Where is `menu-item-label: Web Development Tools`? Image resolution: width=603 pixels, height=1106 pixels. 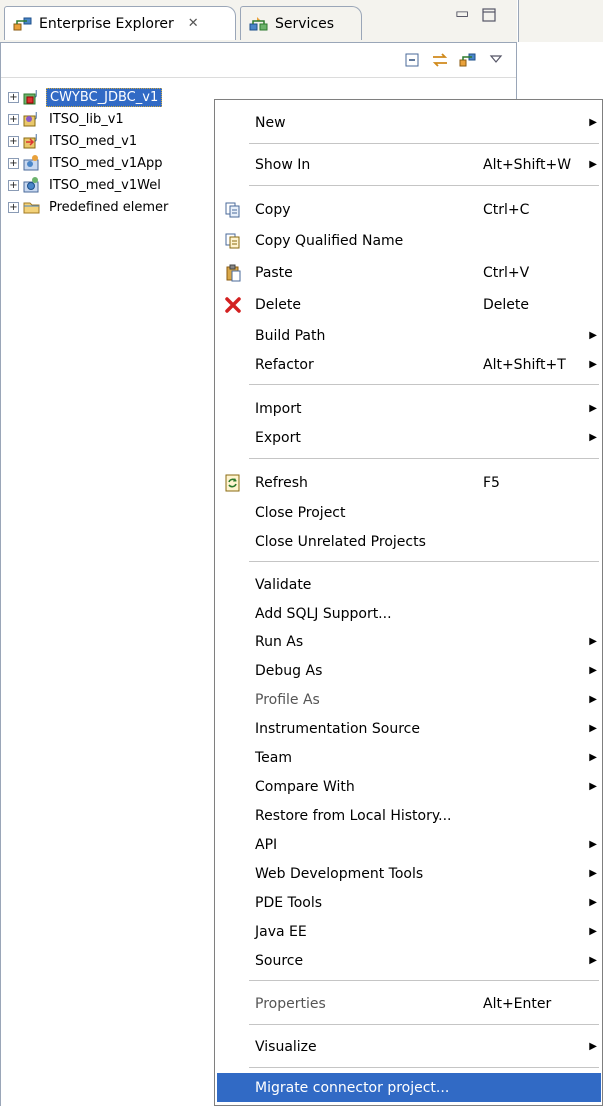 menu-item-label: Web Development Tools is located at coordinates (339, 873).